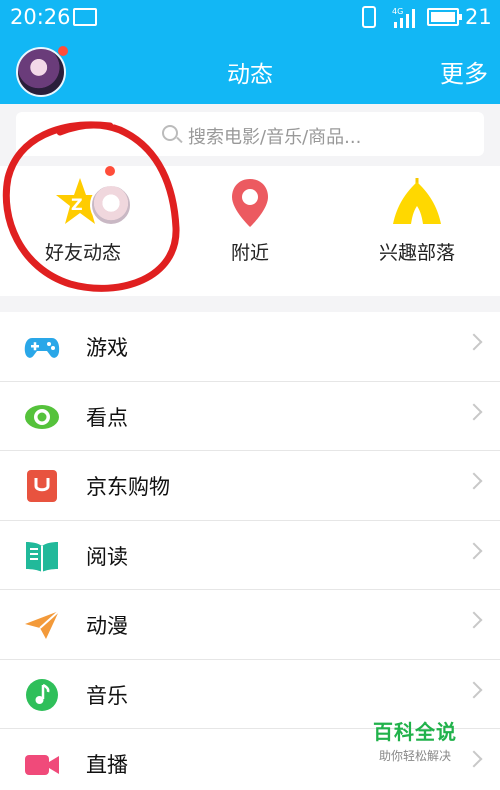  What do you see at coordinates (107, 556) in the screenshot?
I see `list-item-label: 阅读` at bounding box center [107, 556].